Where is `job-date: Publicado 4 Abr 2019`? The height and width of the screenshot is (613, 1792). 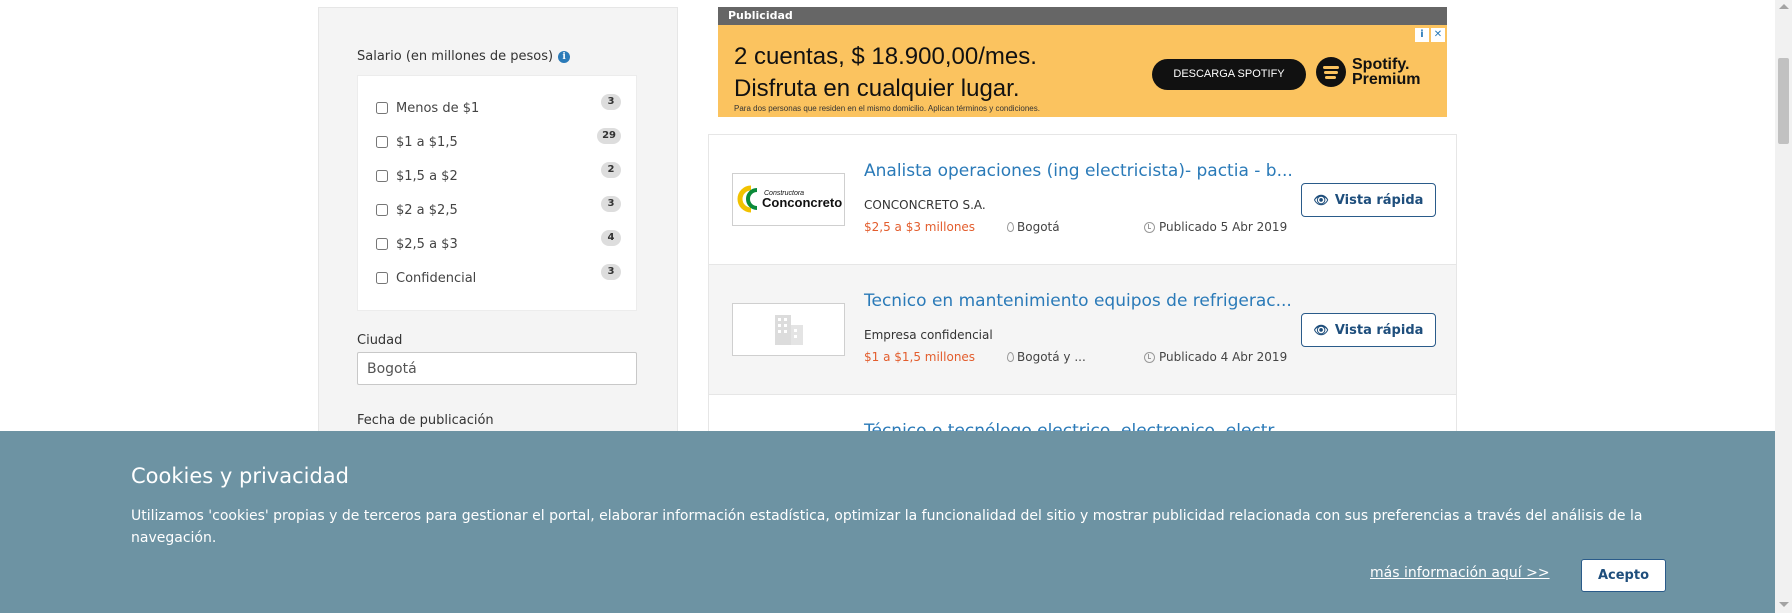
job-date: Publicado 4 Abr 2019 is located at coordinates (1215, 357).